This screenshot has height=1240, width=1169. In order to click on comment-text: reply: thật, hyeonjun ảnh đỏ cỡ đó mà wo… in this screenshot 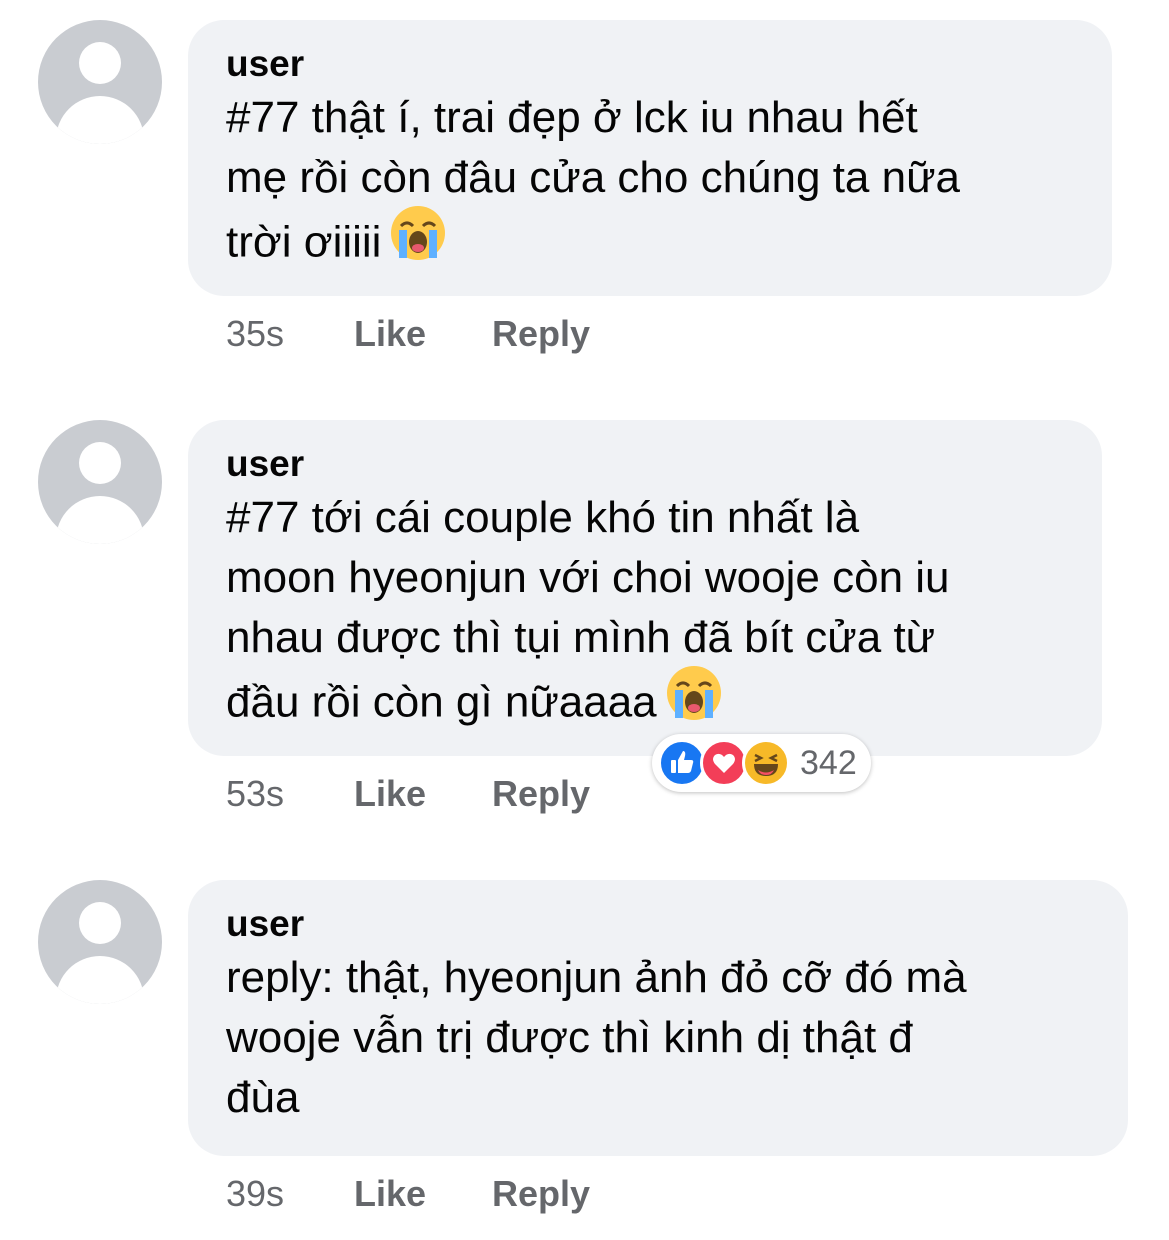, I will do `click(596, 1037)`.